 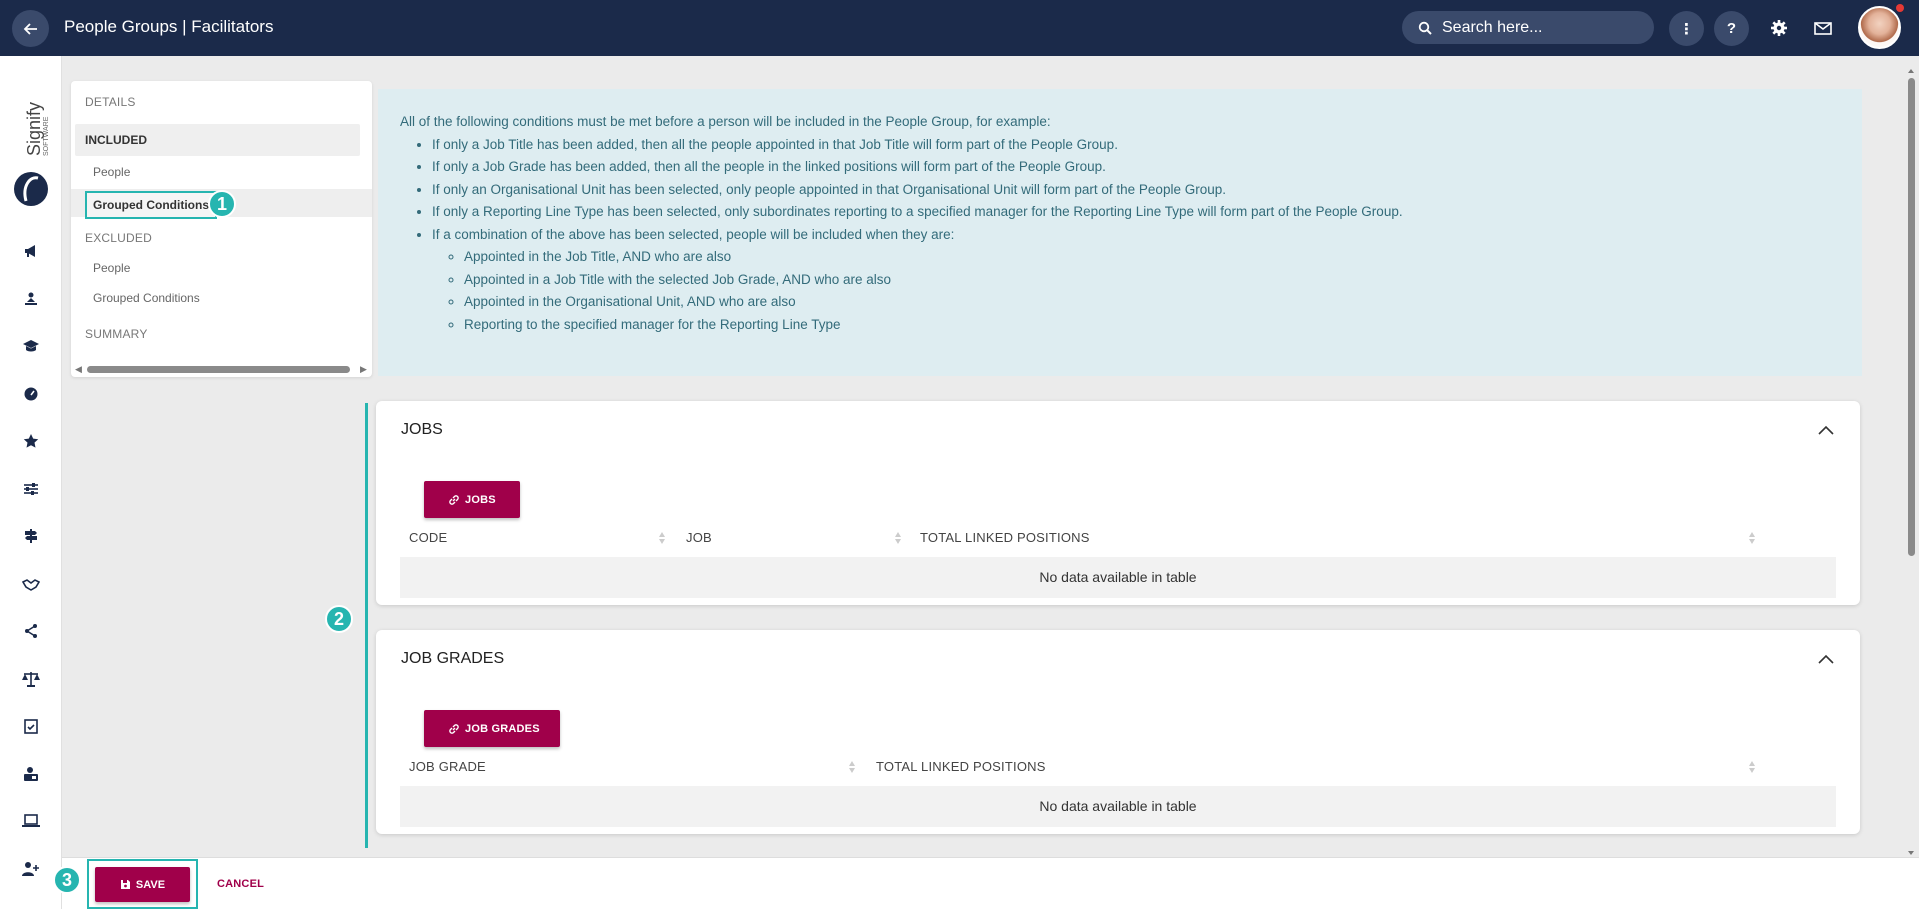 What do you see at coordinates (46, 136) in the screenshot?
I see `svg-text: SOFTWARE` at bounding box center [46, 136].